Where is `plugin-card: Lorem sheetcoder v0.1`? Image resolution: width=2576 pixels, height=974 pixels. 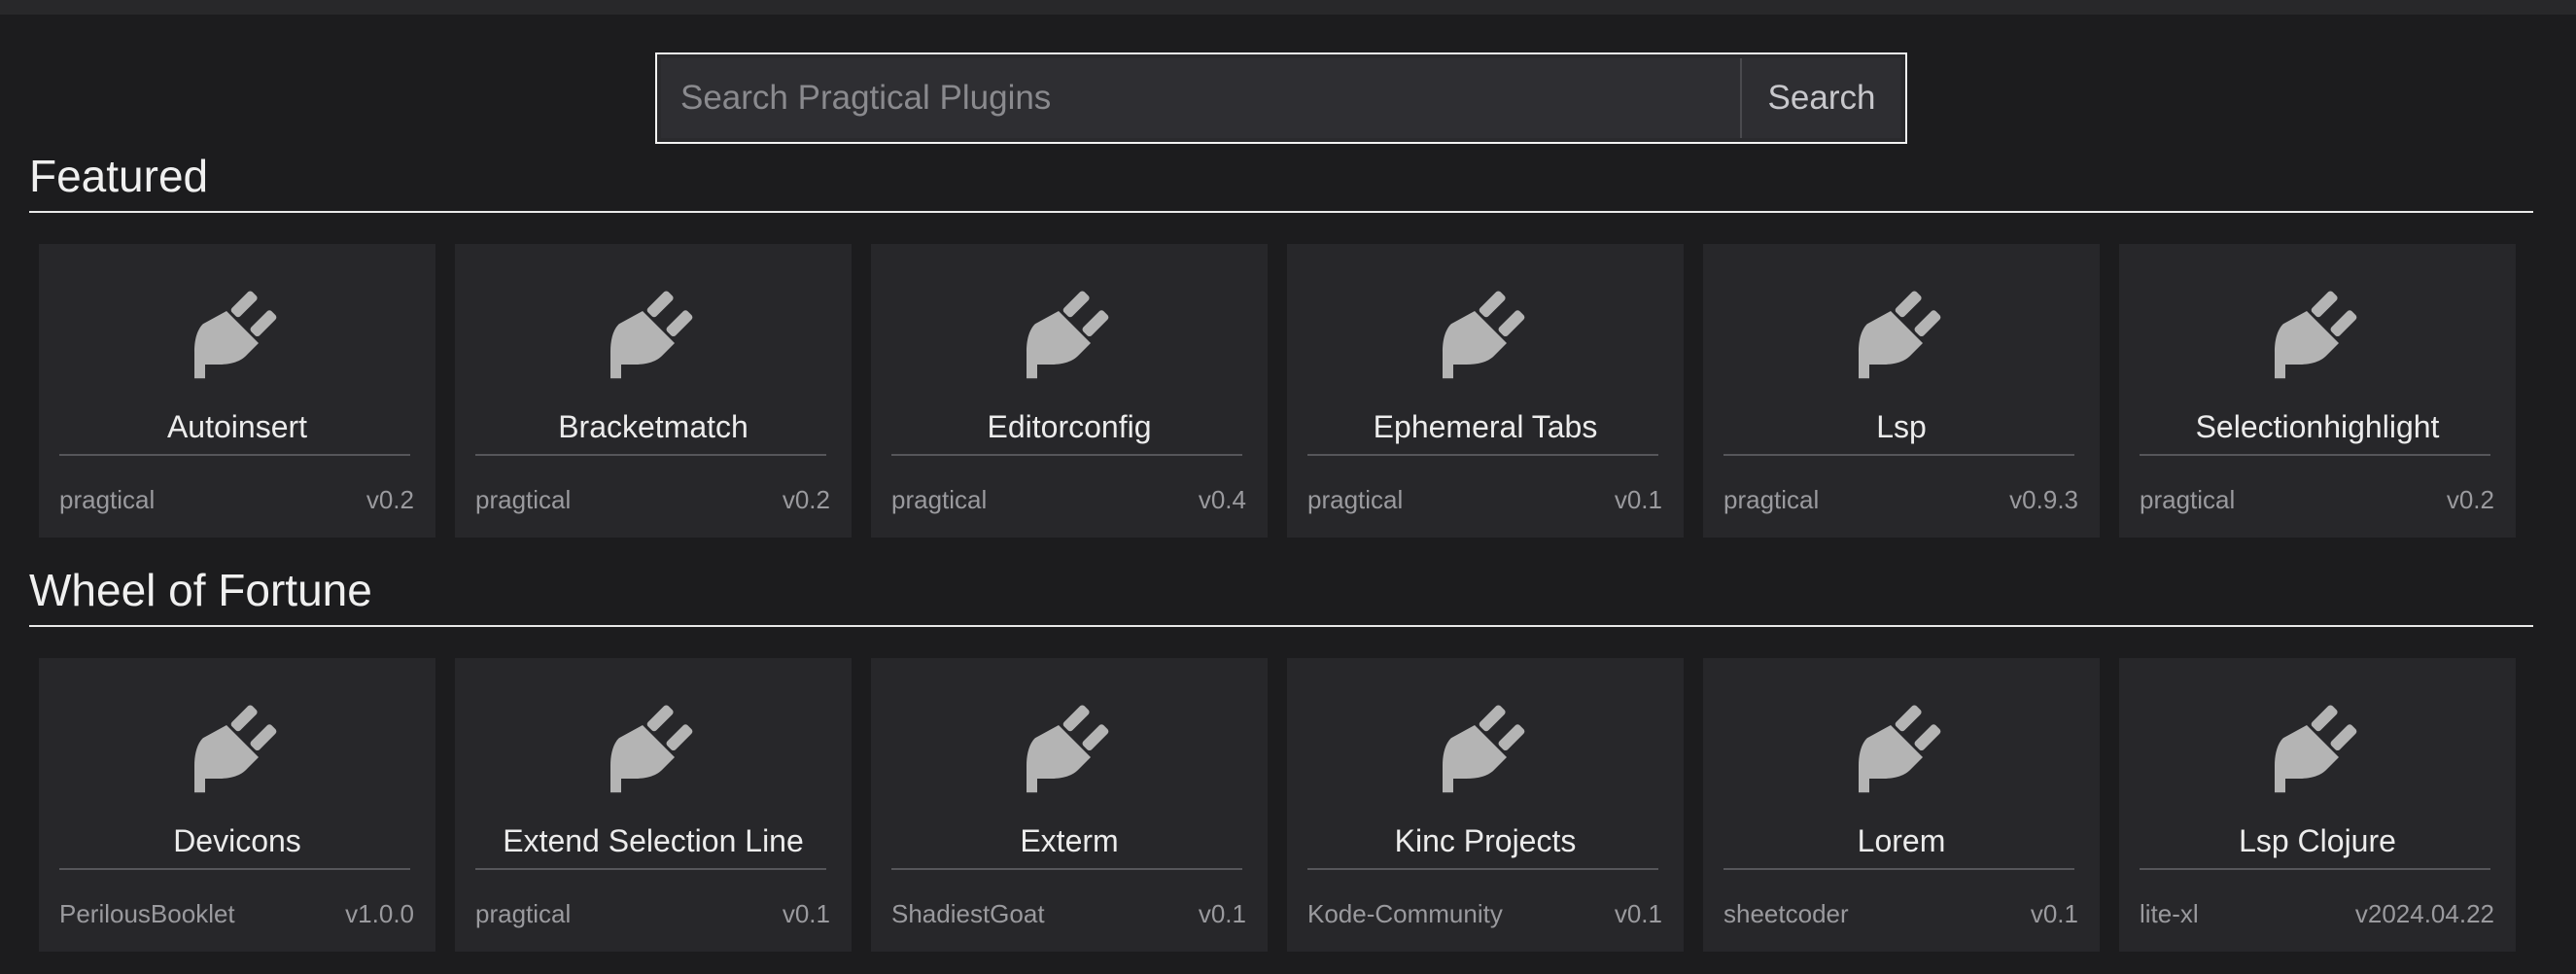 plugin-card: Lorem sheetcoder v0.1 is located at coordinates (1901, 805).